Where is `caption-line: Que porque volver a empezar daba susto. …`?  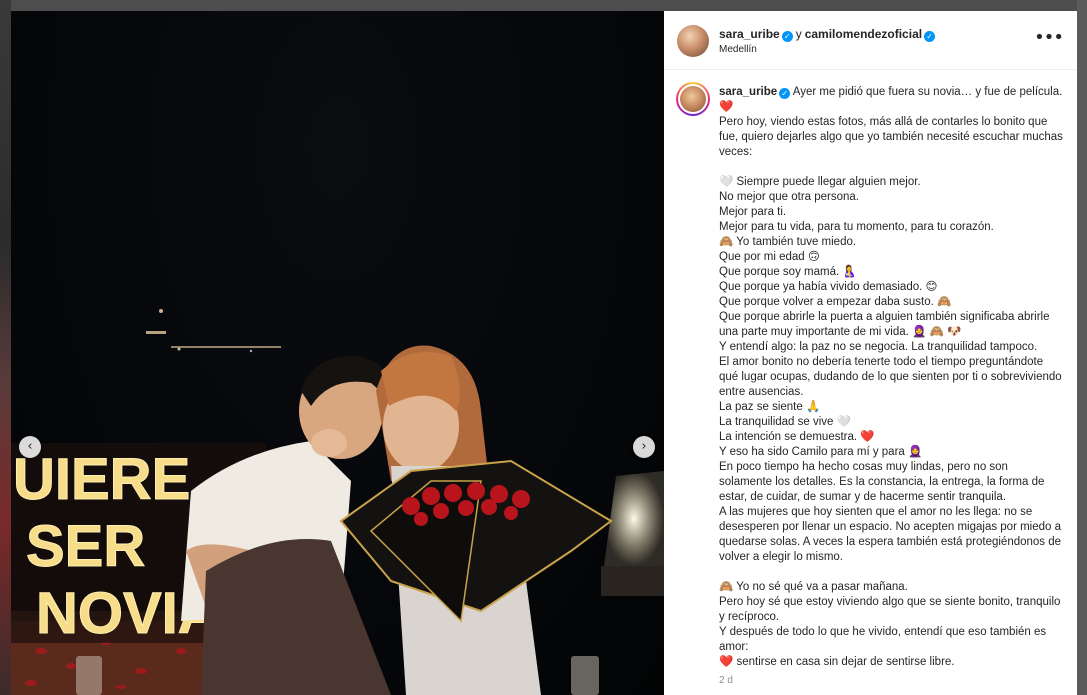
caption-line: Que porque volver a empezar daba susto. … is located at coordinates (835, 302).